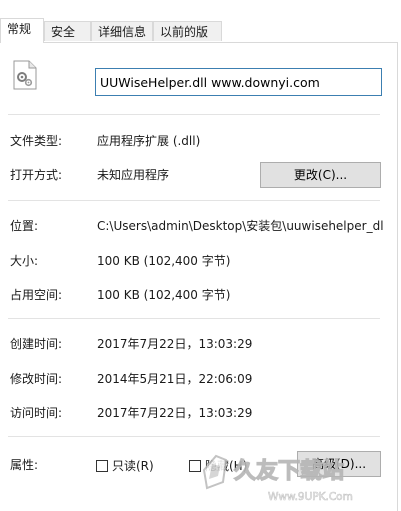  What do you see at coordinates (24, 226) in the screenshot?
I see `location-label: 位置:` at bounding box center [24, 226].